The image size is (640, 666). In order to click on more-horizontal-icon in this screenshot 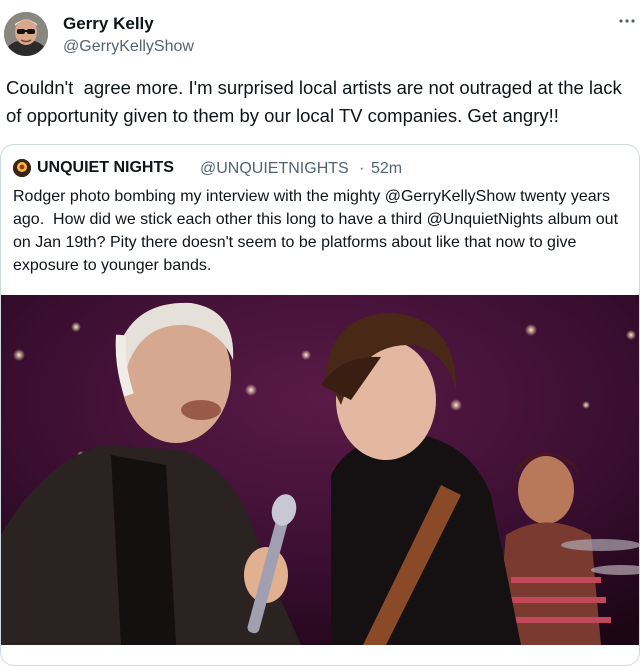, I will do `click(627, 21)`.